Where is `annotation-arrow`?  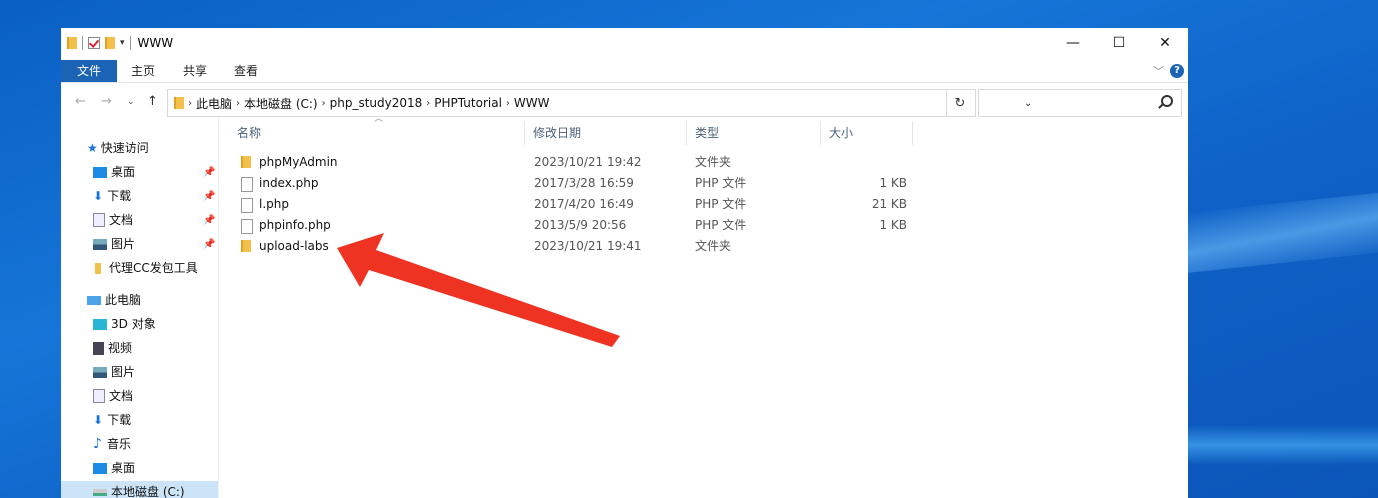
annotation-arrow is located at coordinates (478, 290).